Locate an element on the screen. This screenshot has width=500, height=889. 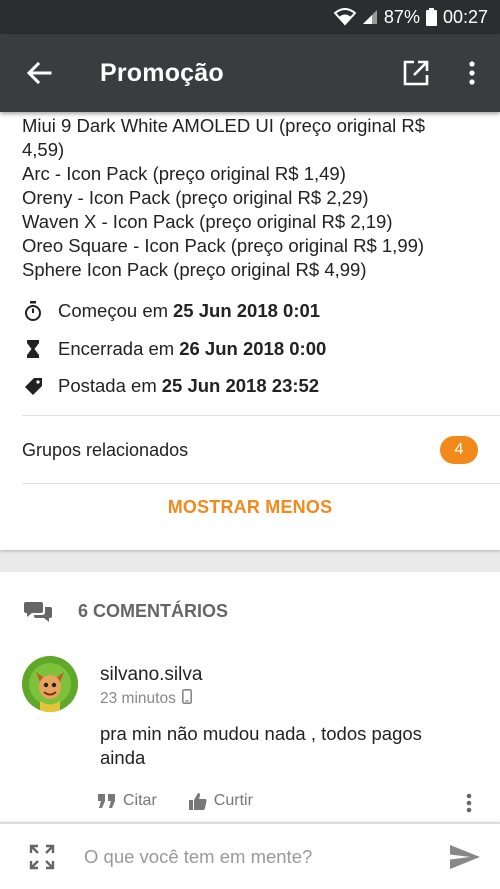
send-icon is located at coordinates (465, 856).